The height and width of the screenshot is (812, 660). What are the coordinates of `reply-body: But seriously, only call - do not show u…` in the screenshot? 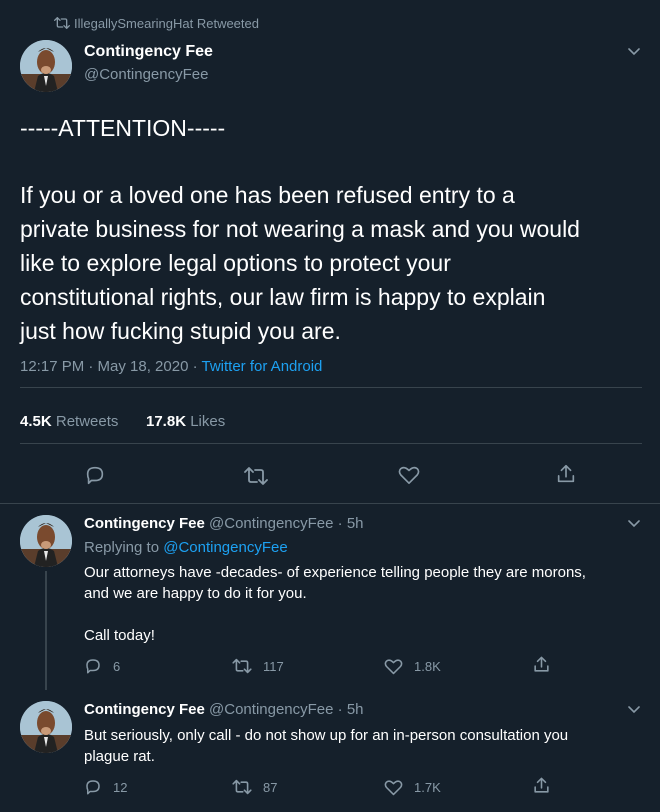 It's located at (369, 746).